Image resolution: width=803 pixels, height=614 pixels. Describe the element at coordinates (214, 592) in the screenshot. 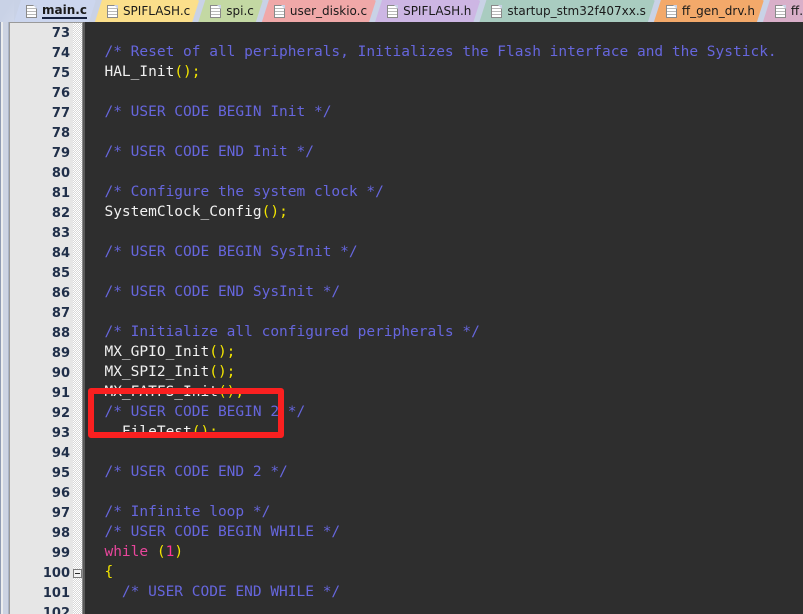

I see `code-token-cm: /* USER CODE END WHILE */` at that location.